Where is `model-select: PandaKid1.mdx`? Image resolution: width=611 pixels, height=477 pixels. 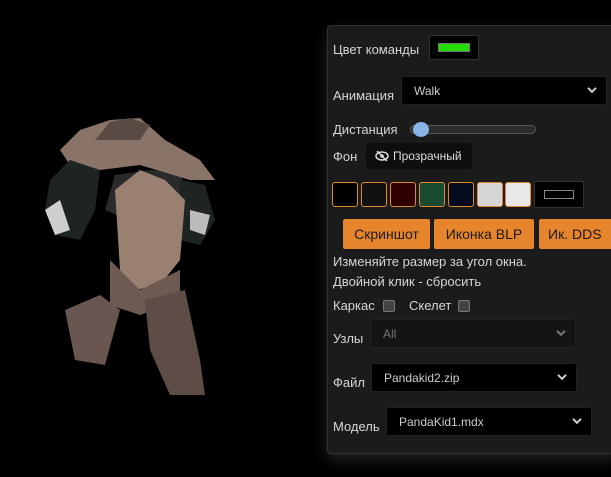
model-select: PandaKid1.mdx is located at coordinates (489, 421).